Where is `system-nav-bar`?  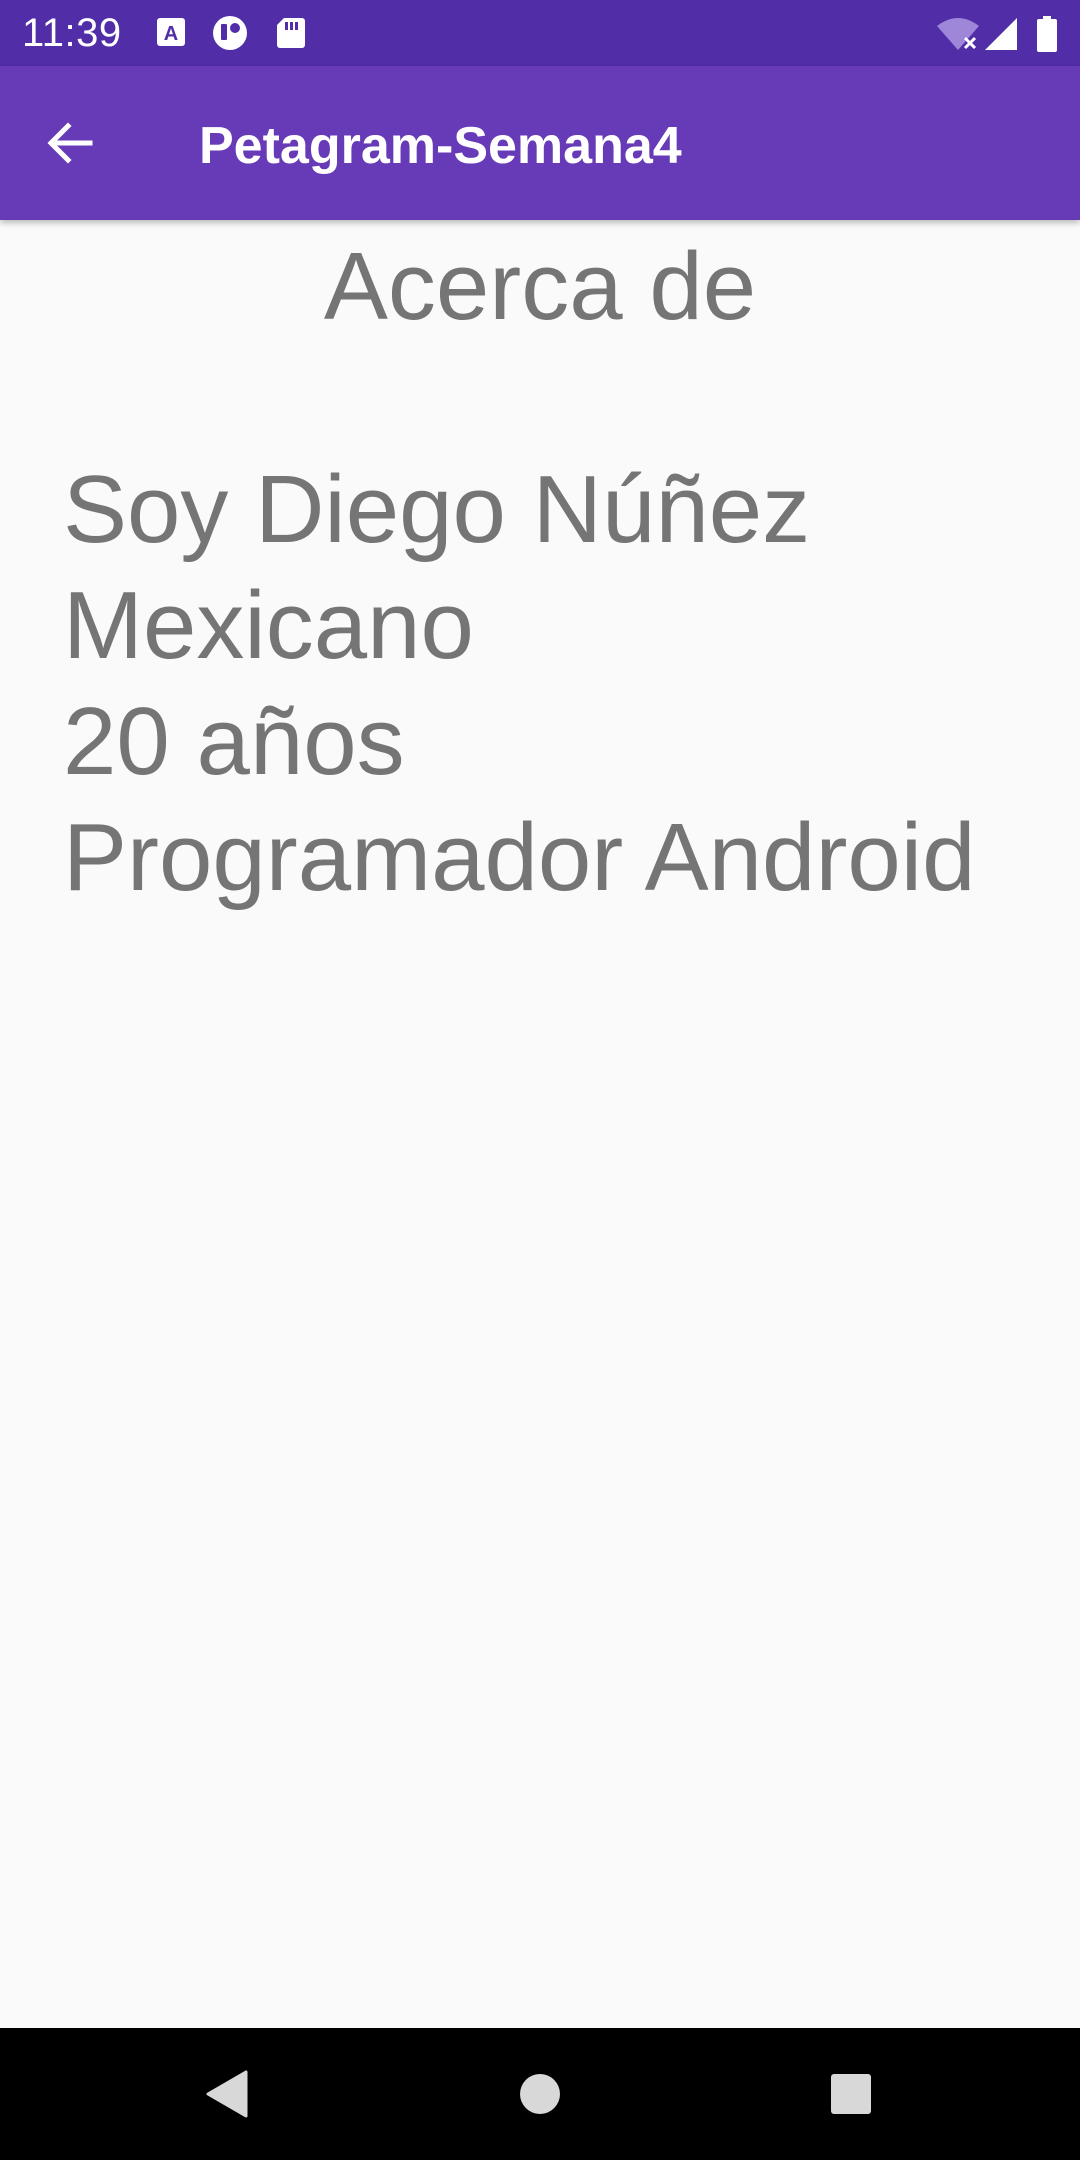 system-nav-bar is located at coordinates (540, 2094).